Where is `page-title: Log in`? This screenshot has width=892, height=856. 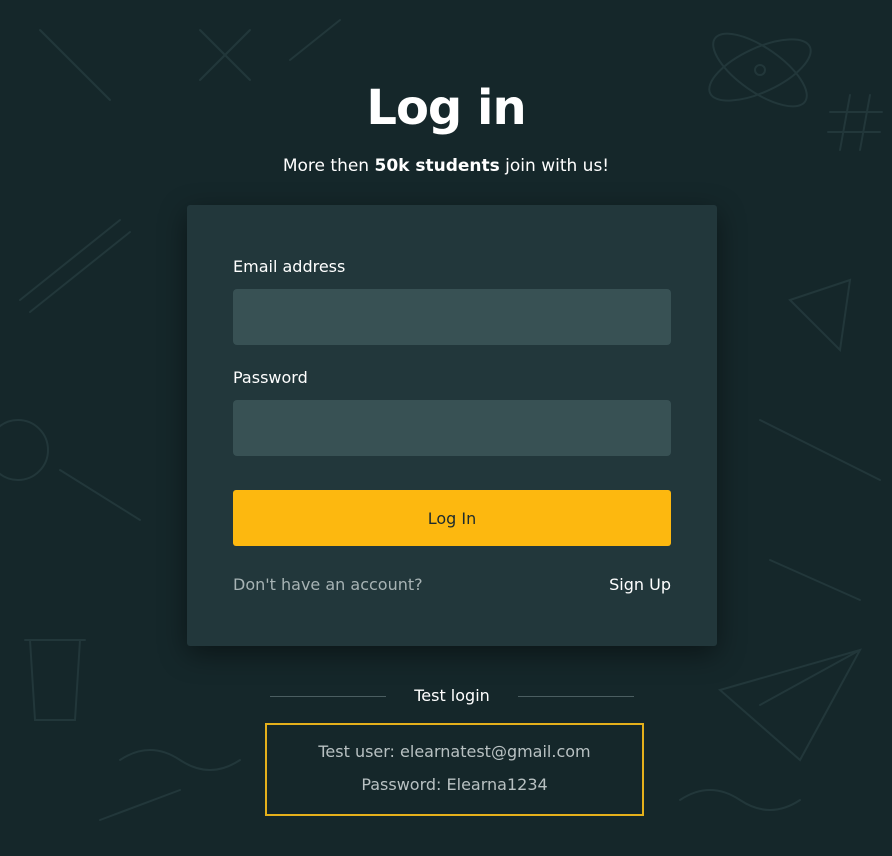
page-title: Log in is located at coordinates (446, 108).